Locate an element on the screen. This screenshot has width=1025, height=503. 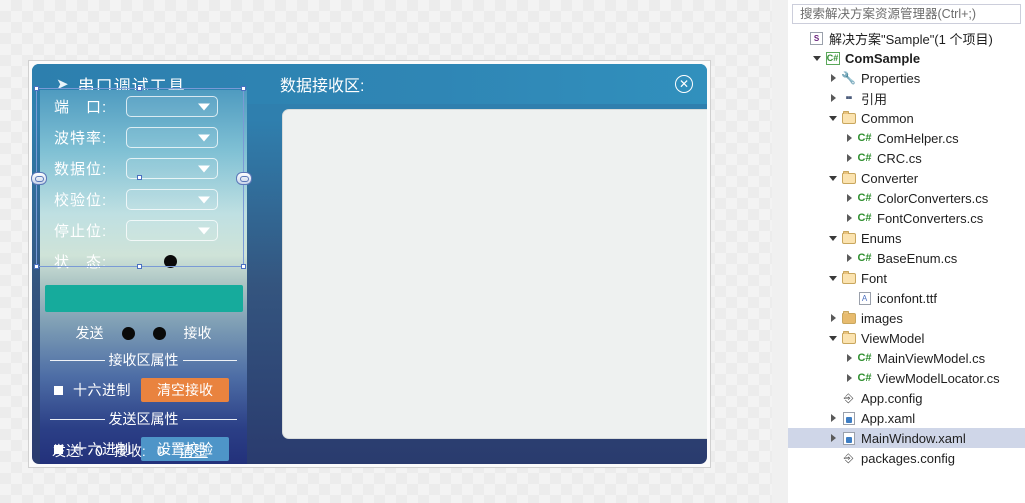
field-row-parity: 校验位: is located at coordinates (143, 199).